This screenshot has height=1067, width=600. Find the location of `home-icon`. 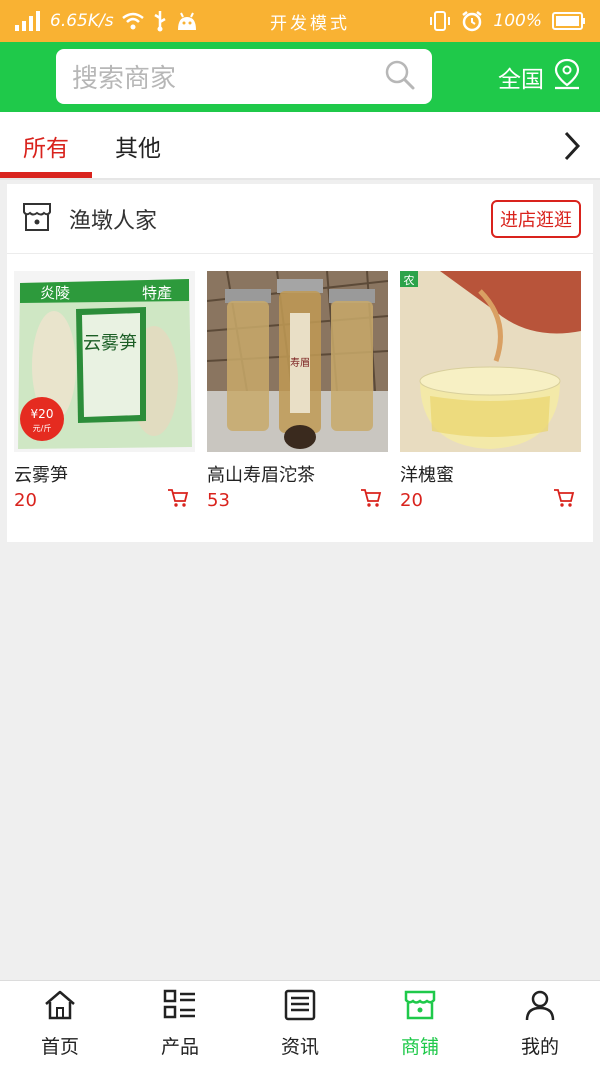

home-icon is located at coordinates (60, 1007).